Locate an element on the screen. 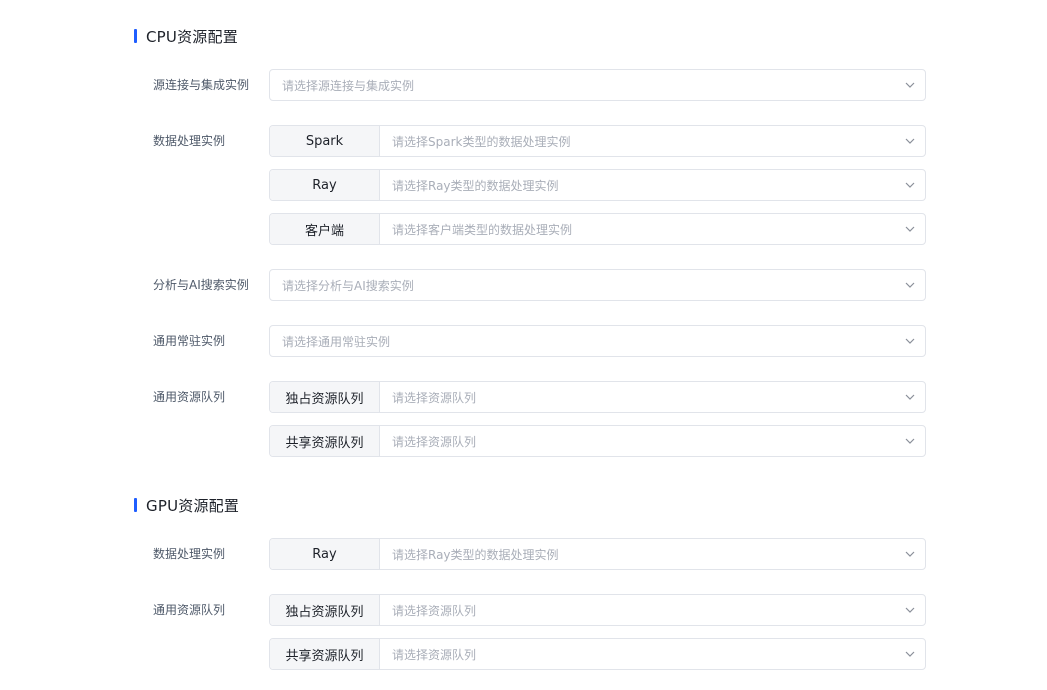 This screenshot has width=1047, height=690. ray-instance-placeholder: 请选择Ray类型的数据处理实例 is located at coordinates (475, 185).